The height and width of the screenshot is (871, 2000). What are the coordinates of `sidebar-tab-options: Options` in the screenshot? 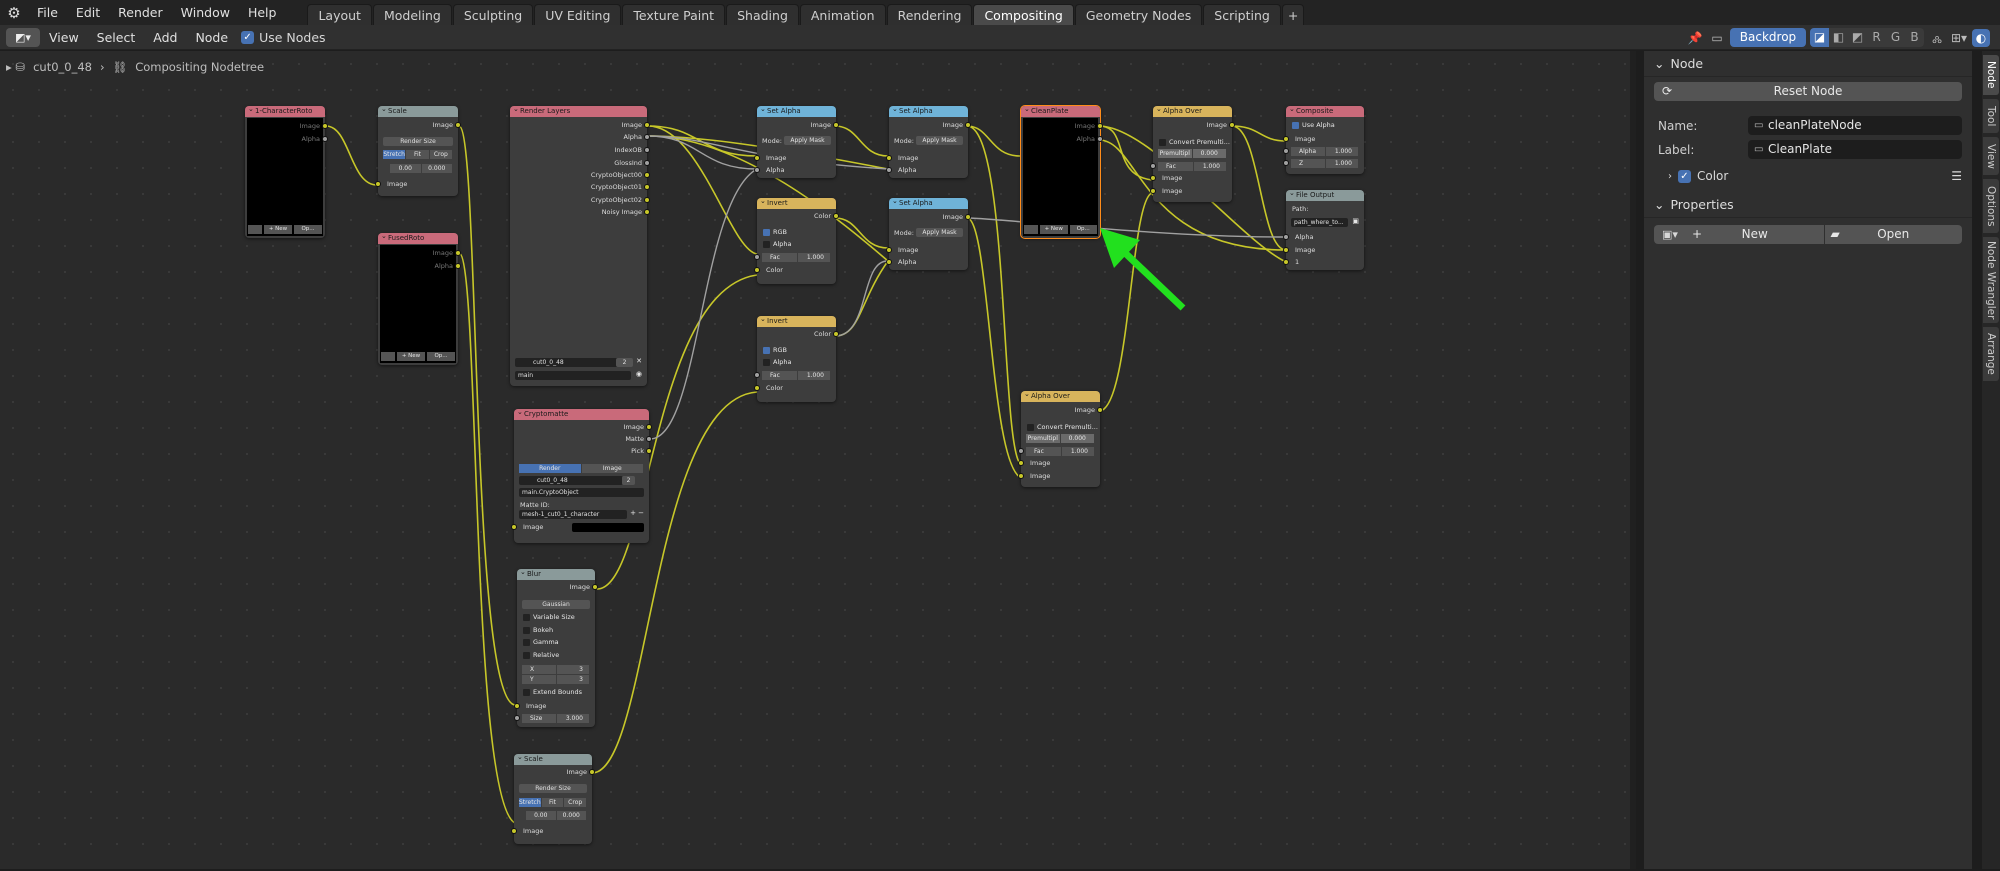 It's located at (1991, 206).